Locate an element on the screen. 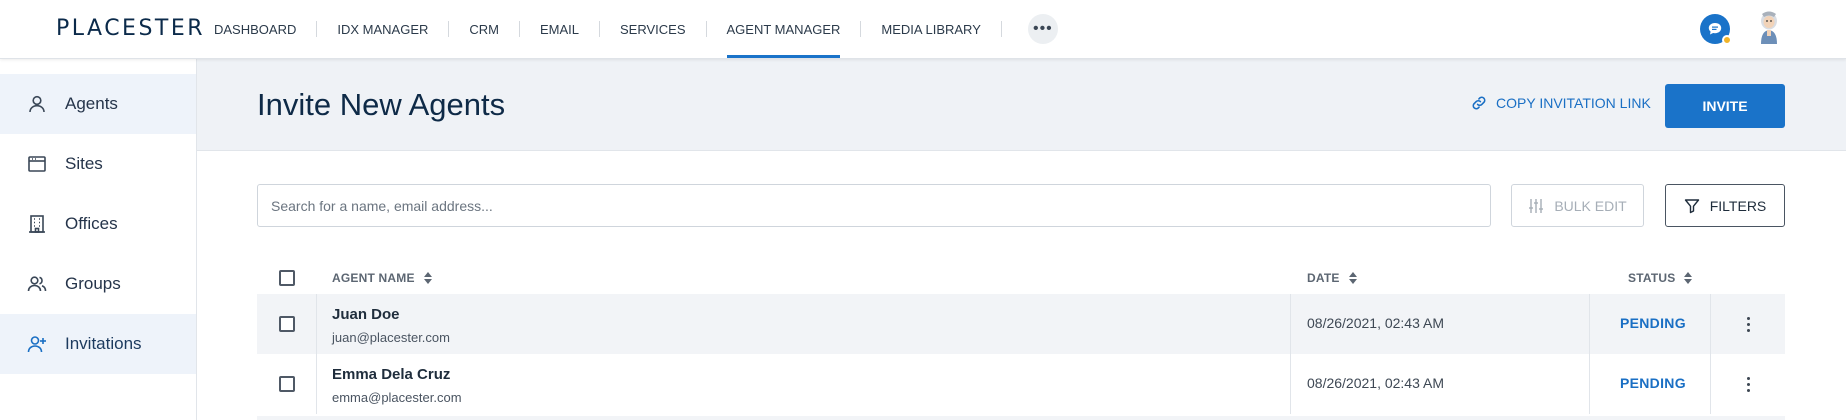 The width and height of the screenshot is (1846, 420). agent-email: emma@placester.com is located at coordinates (397, 397).